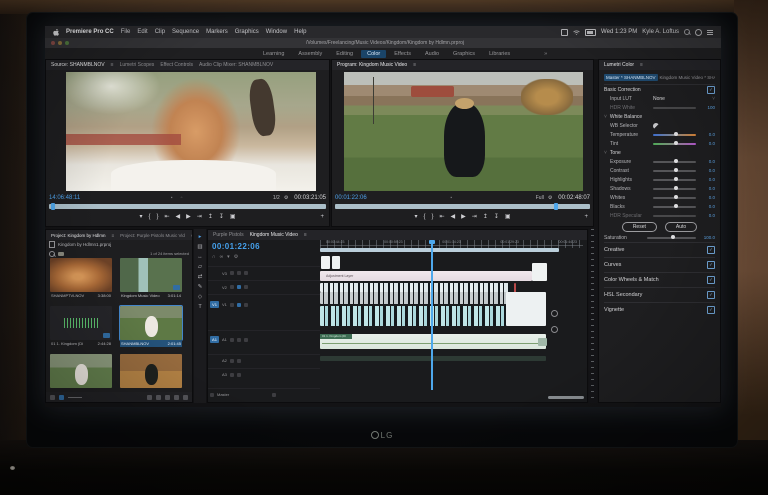 This screenshot has height=495, width=768. Describe the element at coordinates (432, 54) in the screenshot. I see `workspace-audio: Audio` at that location.